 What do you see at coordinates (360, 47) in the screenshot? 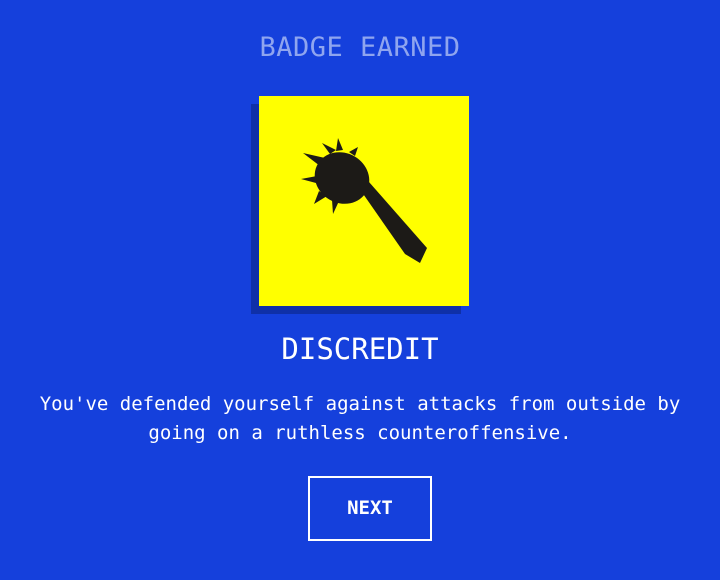
I see `badge-earned-heading: BADGE EARNED` at bounding box center [360, 47].